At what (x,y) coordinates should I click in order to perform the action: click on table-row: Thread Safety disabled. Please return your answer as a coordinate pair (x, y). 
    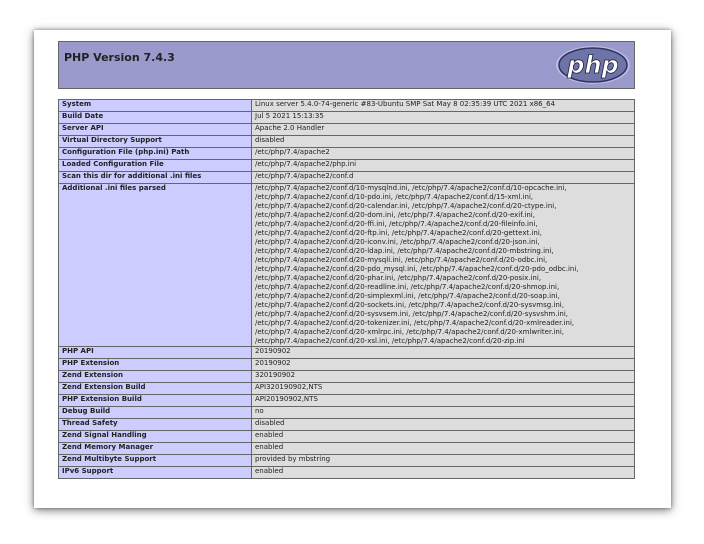
    Looking at the image, I should click on (346, 424).